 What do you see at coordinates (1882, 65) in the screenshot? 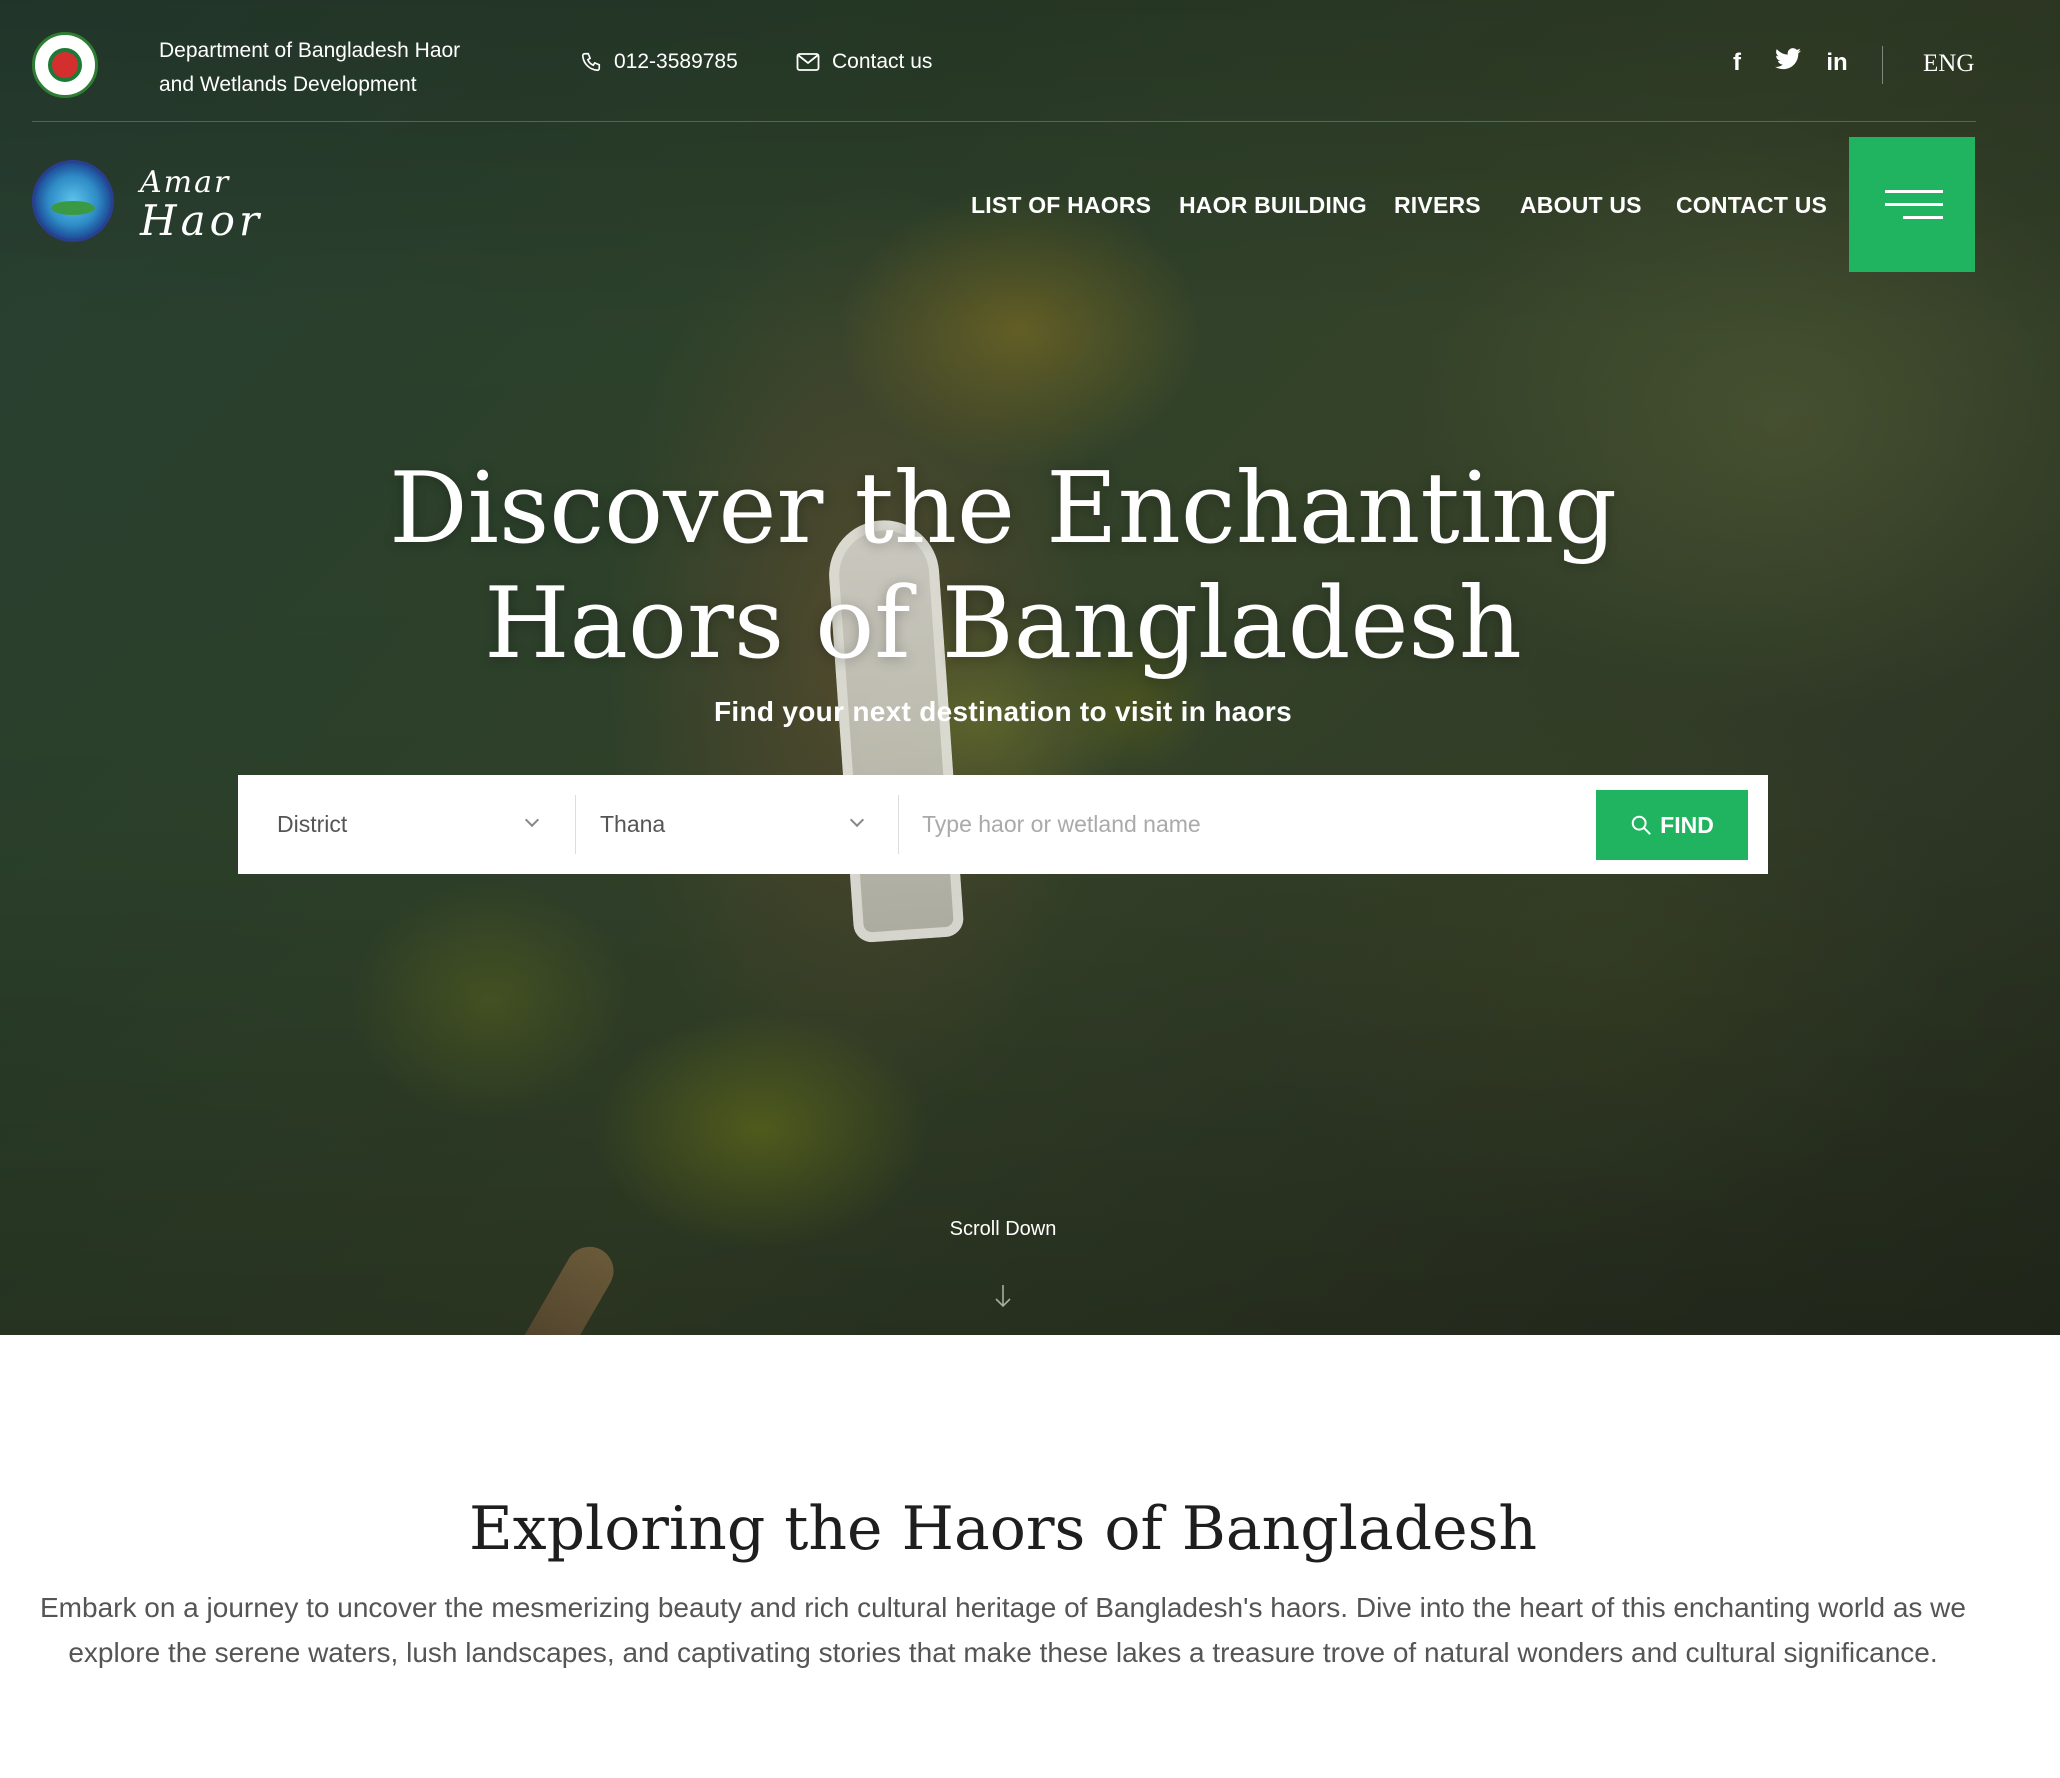
I see `topbar-divider` at bounding box center [1882, 65].